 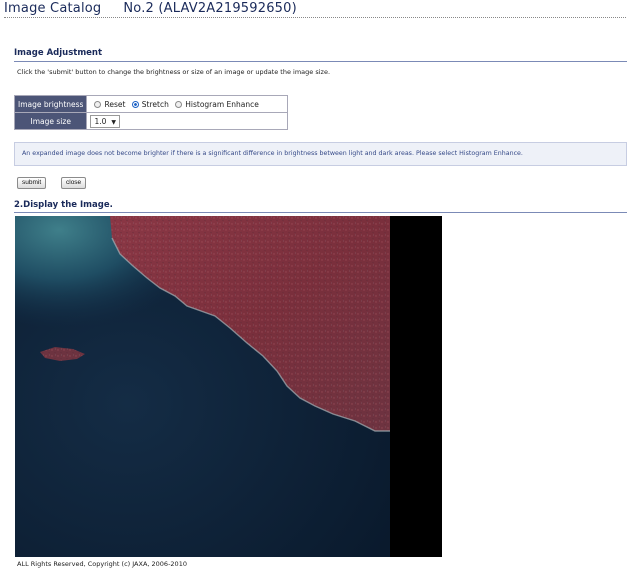 I want to click on close-button: close, so click(x=74, y=183).